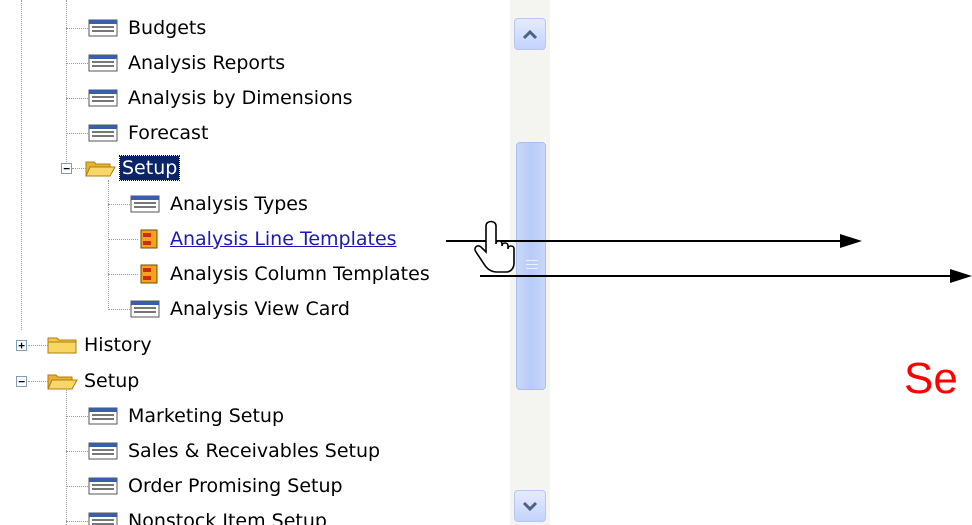  What do you see at coordinates (931, 378) in the screenshot?
I see `annotation-text: Se` at bounding box center [931, 378].